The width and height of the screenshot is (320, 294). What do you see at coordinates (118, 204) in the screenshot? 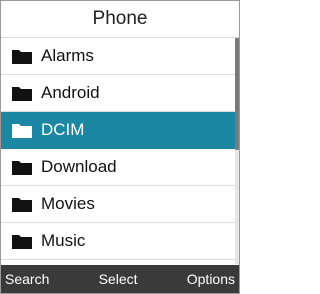
I see `list-item-movies: Movies` at bounding box center [118, 204].